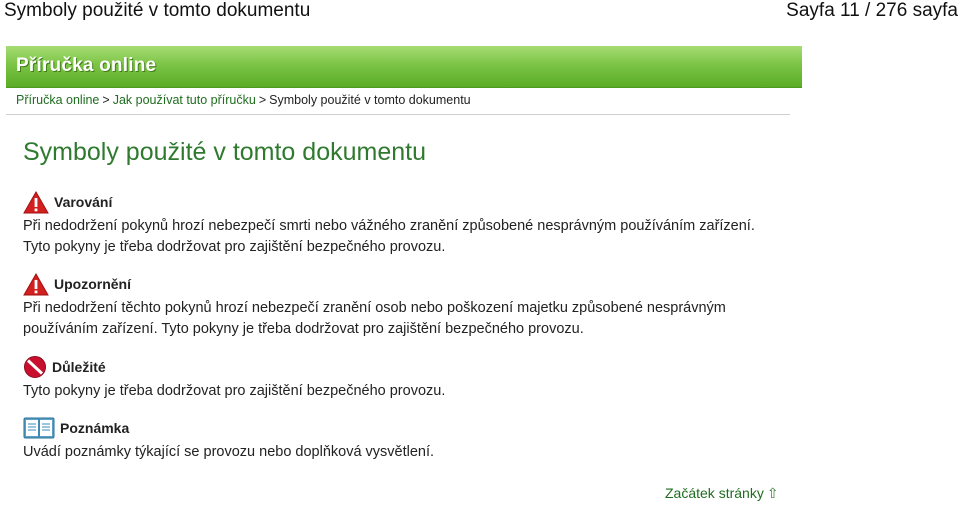 The width and height of the screenshot is (960, 509). What do you see at coordinates (86, 65) in the screenshot?
I see `banner-title: Příručka online` at bounding box center [86, 65].